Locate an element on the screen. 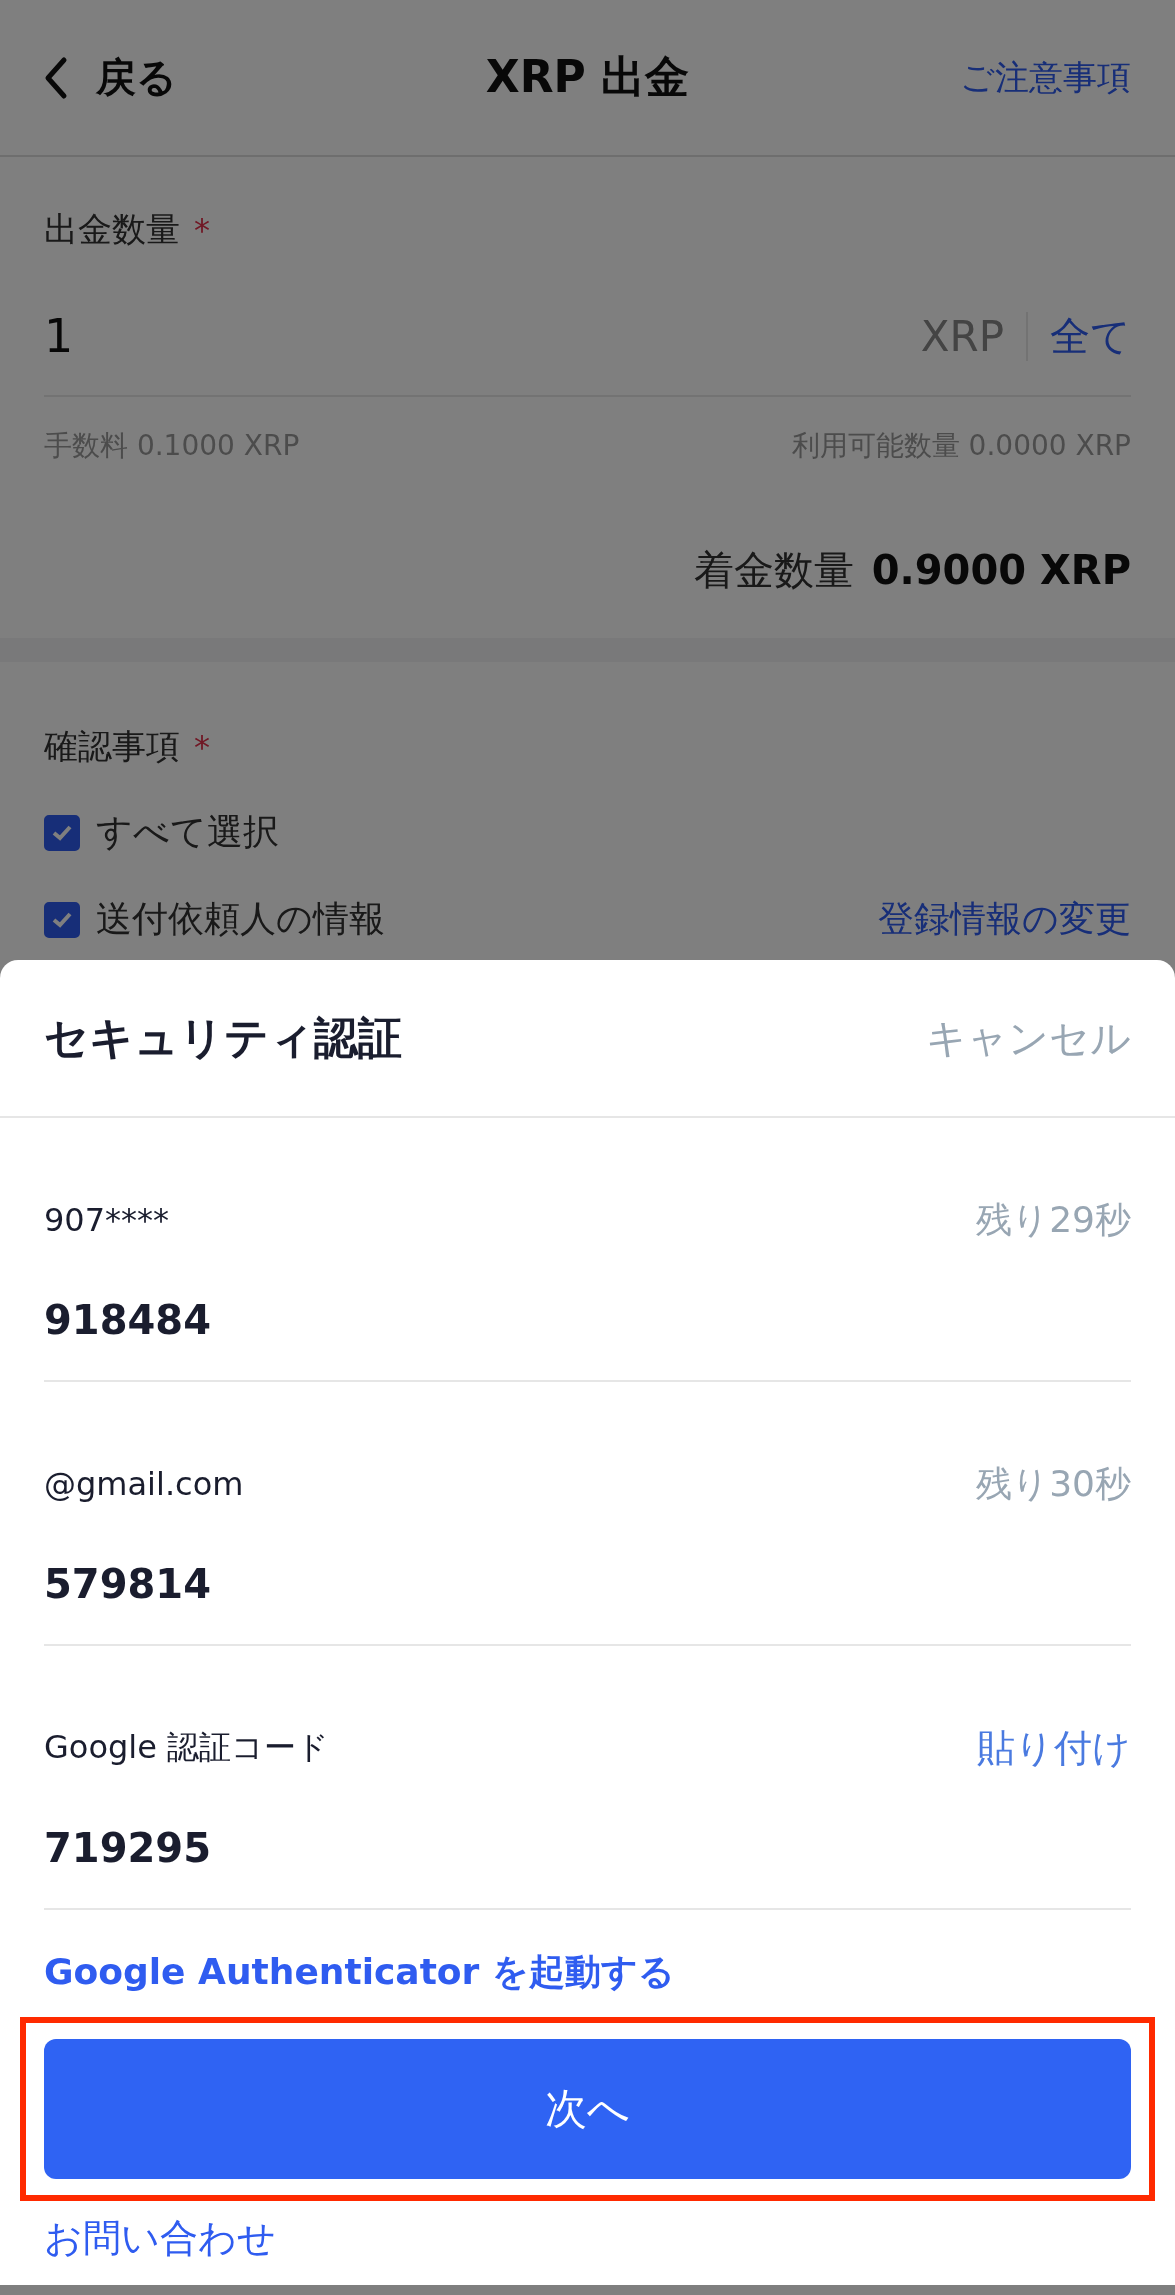 This screenshot has width=1175, height=2295. field-label: Google 認証コード is located at coordinates (186, 1747).